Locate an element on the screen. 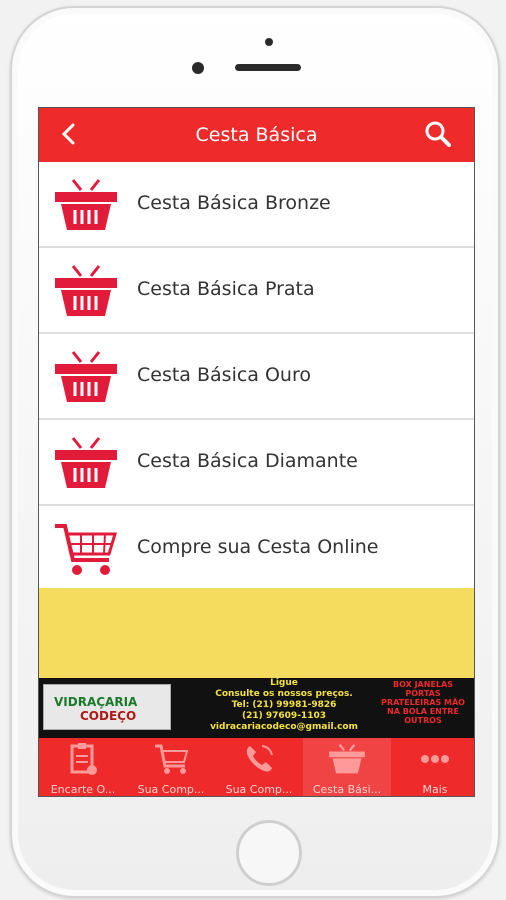 This screenshot has height=900, width=506. list-item: Compre sua Cesta Online is located at coordinates (256, 549).